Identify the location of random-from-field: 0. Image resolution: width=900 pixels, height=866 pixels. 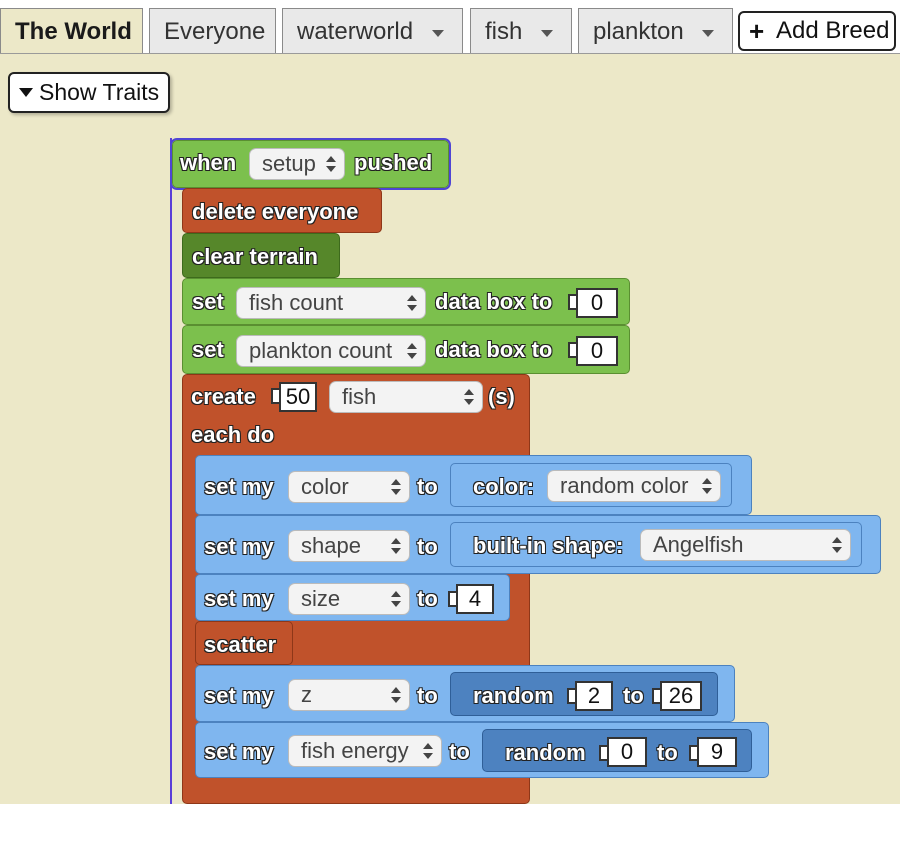
(627, 752).